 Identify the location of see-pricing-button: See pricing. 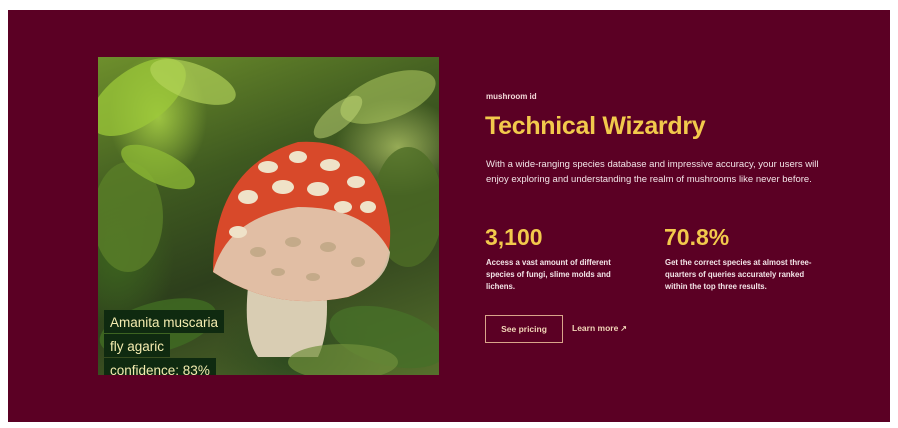
(524, 329).